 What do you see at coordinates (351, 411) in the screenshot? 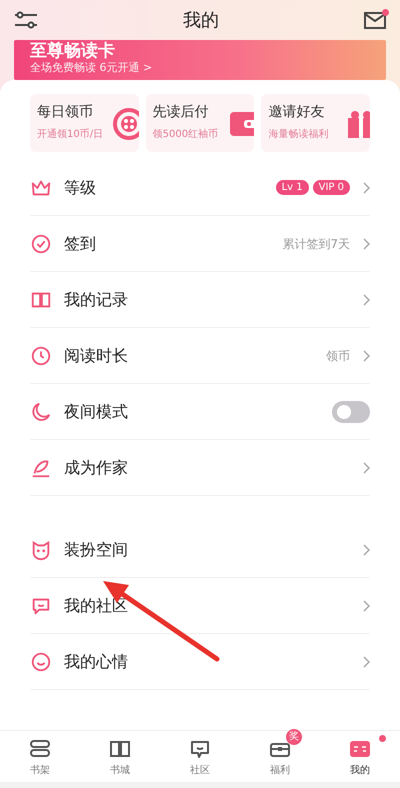
I see `toggle-switch` at bounding box center [351, 411].